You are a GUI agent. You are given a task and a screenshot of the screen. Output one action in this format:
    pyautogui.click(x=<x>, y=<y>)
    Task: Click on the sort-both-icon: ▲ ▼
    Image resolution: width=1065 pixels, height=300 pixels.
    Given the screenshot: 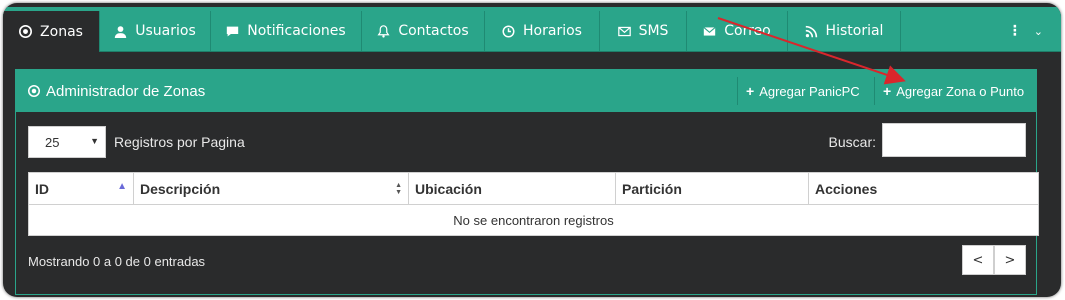 What is the action you would take?
    pyautogui.click(x=398, y=189)
    